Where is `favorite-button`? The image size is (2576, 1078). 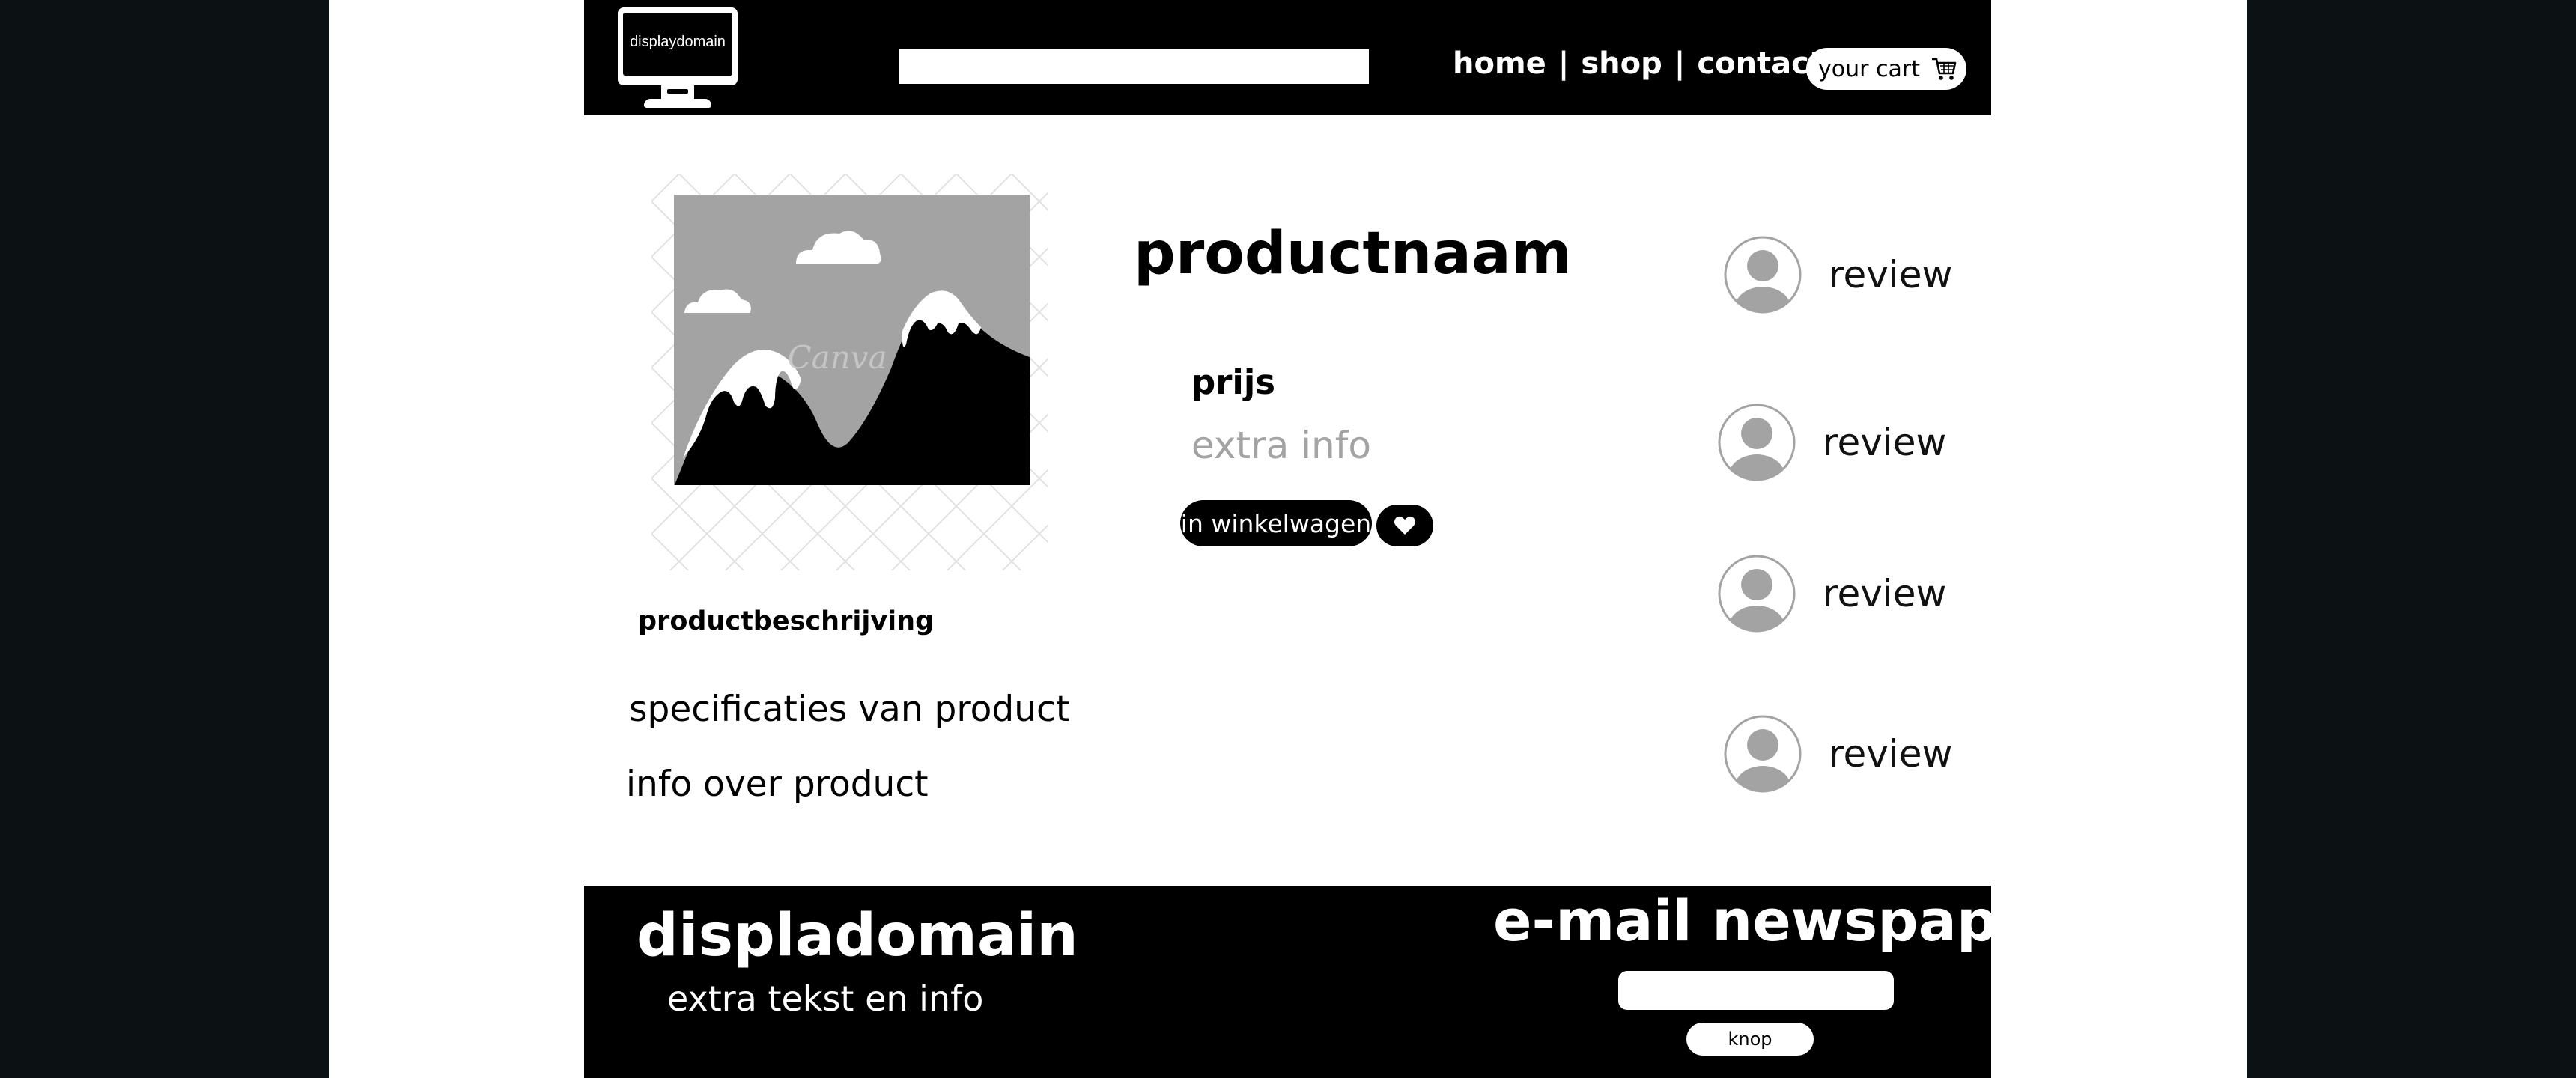
favorite-button is located at coordinates (1404, 525).